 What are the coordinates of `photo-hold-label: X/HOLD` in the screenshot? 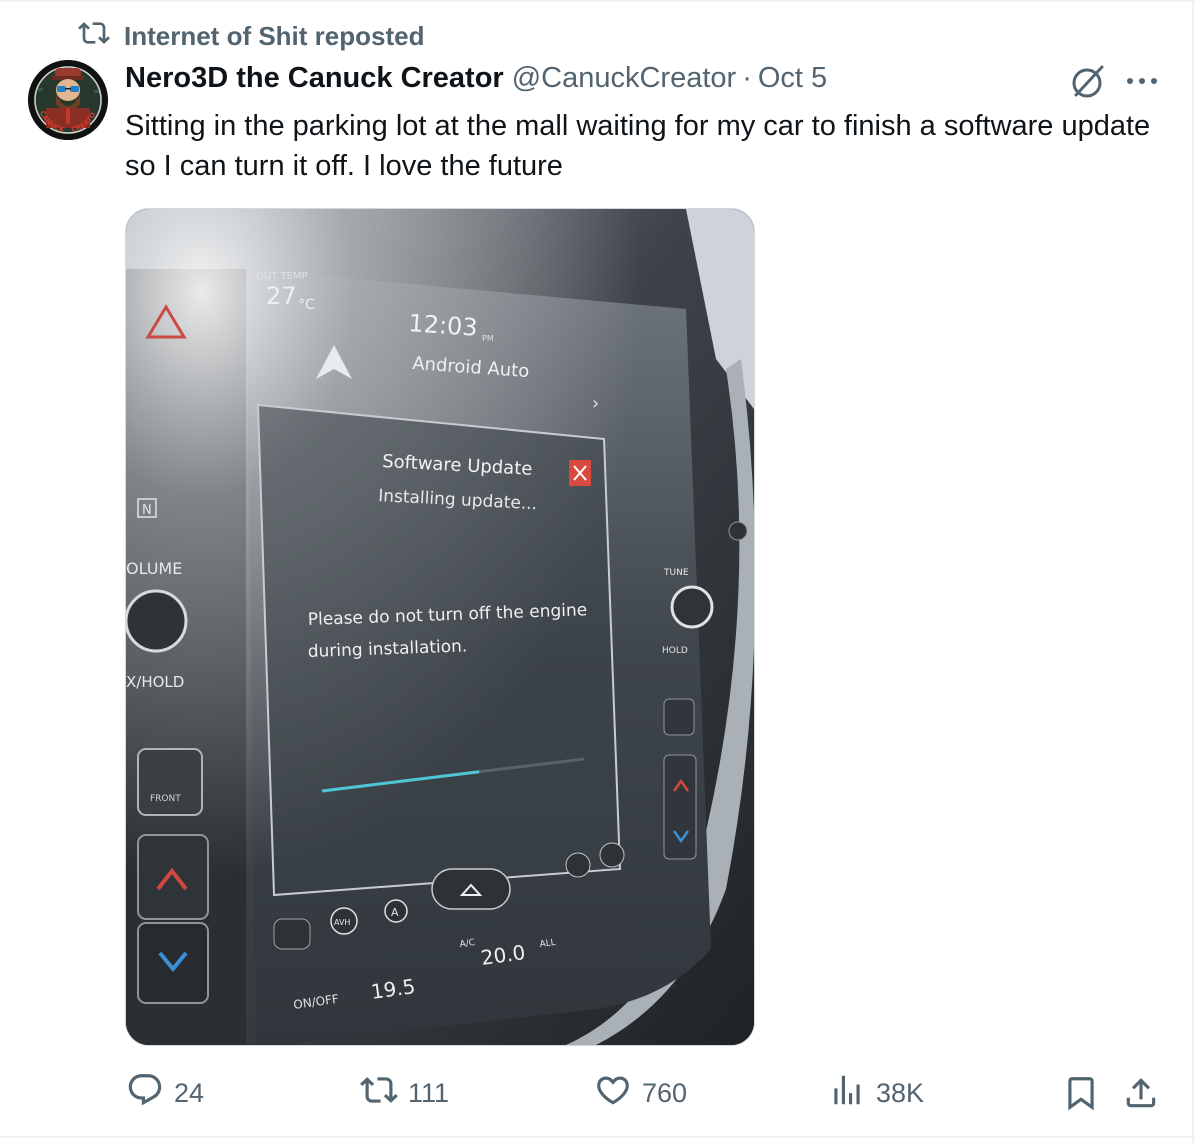 It's located at (155, 682).